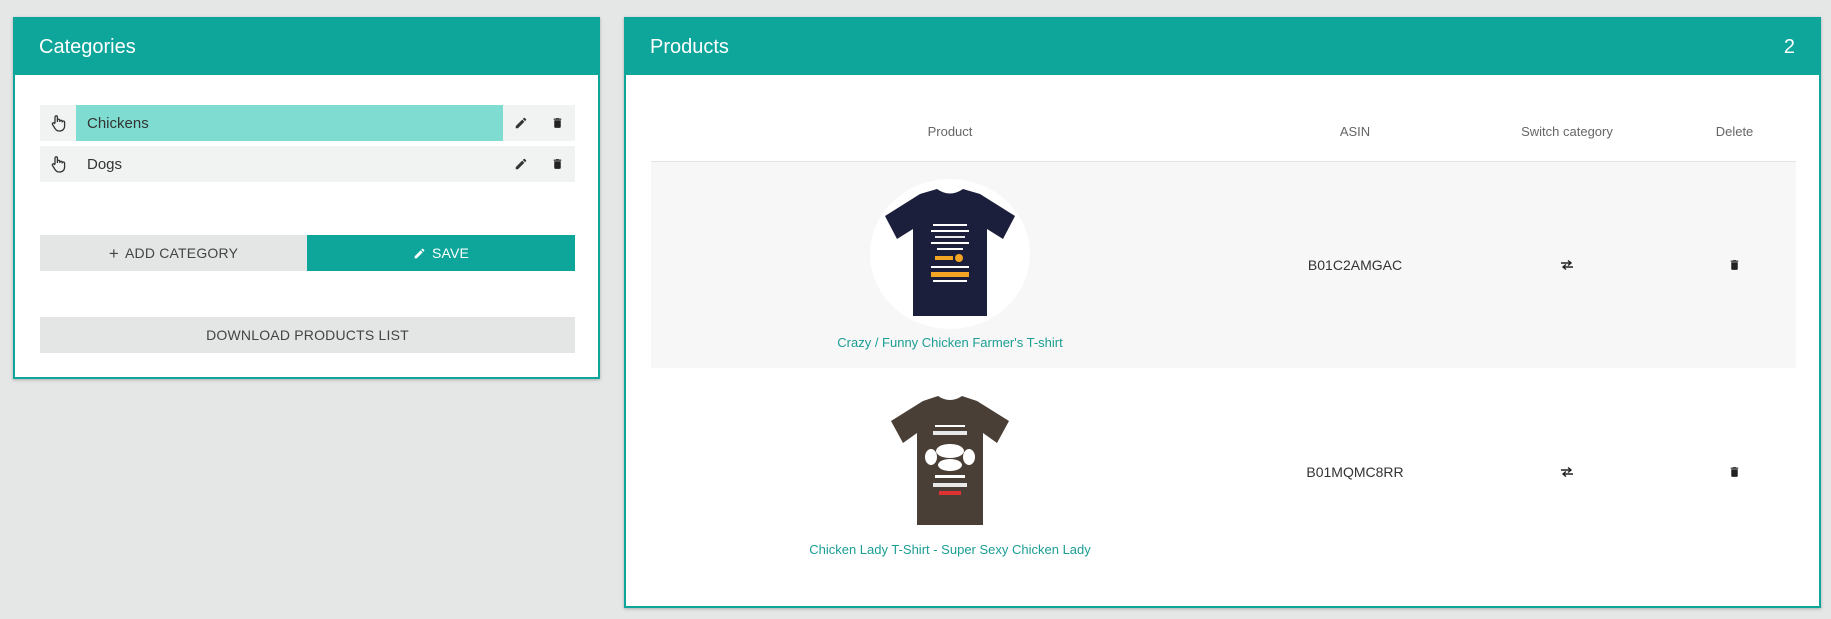 The width and height of the screenshot is (1831, 619). I want to click on category-actions: + ADD CATEGORY SAVE, so click(307, 253).